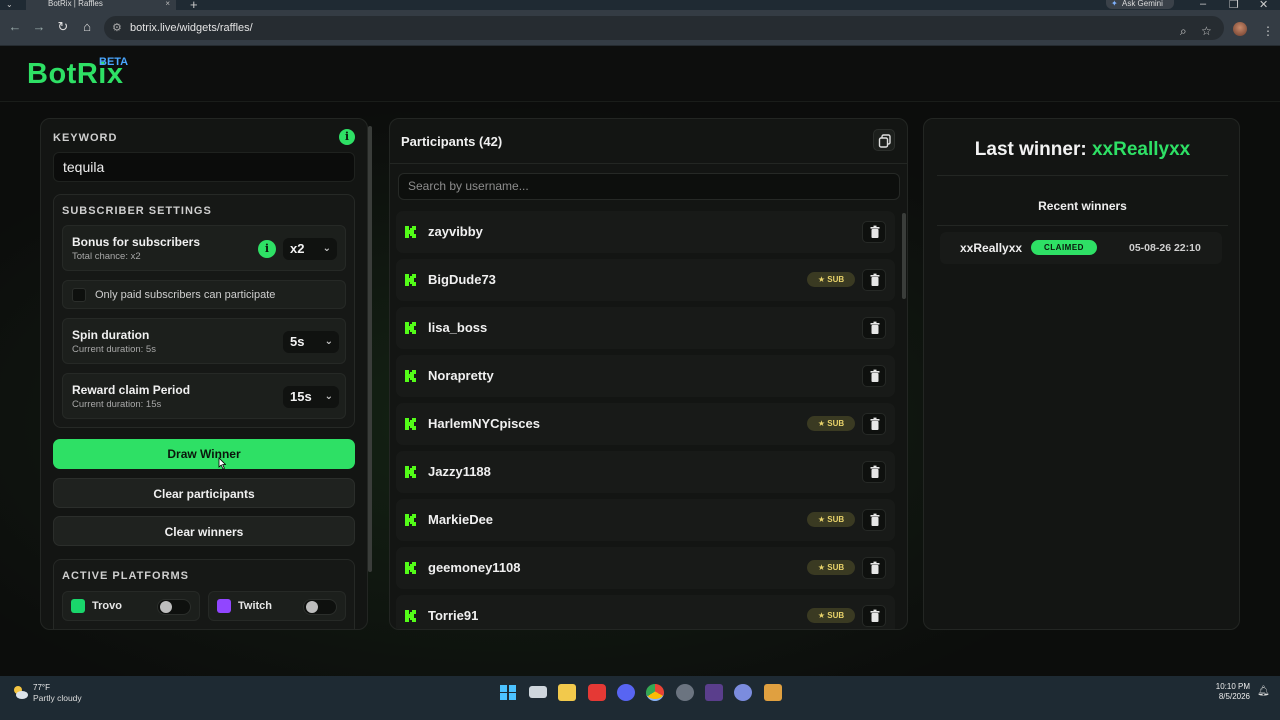 This screenshot has height=720, width=1280. I want to click on bonus-multiplier-select: x2 ⌄, so click(310, 249).